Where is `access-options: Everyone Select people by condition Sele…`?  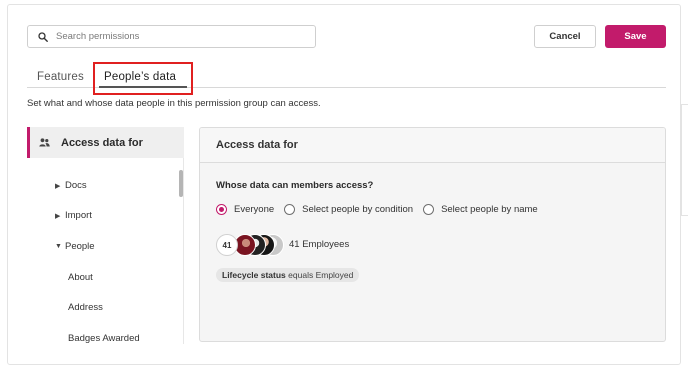 access-options: Everyone Select people by condition Sele… is located at coordinates (382, 209).